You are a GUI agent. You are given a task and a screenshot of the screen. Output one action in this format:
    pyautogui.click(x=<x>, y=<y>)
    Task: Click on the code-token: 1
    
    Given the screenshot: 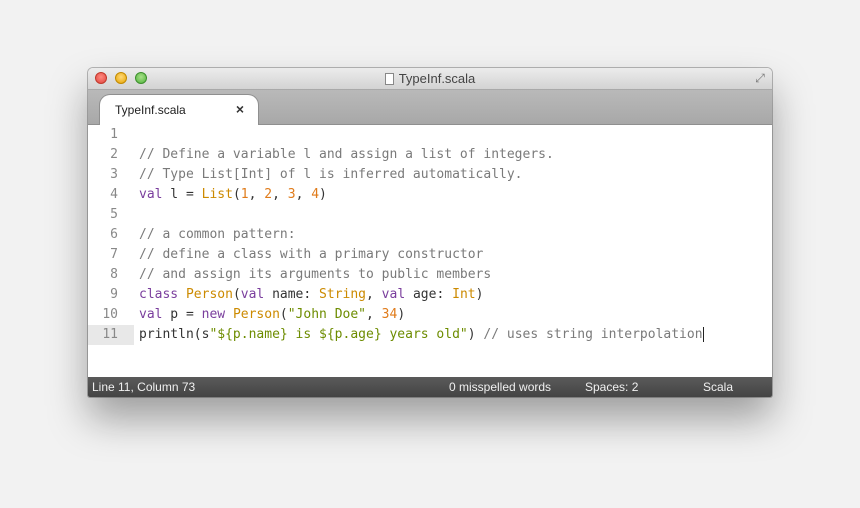 What is the action you would take?
    pyautogui.click(x=244, y=194)
    